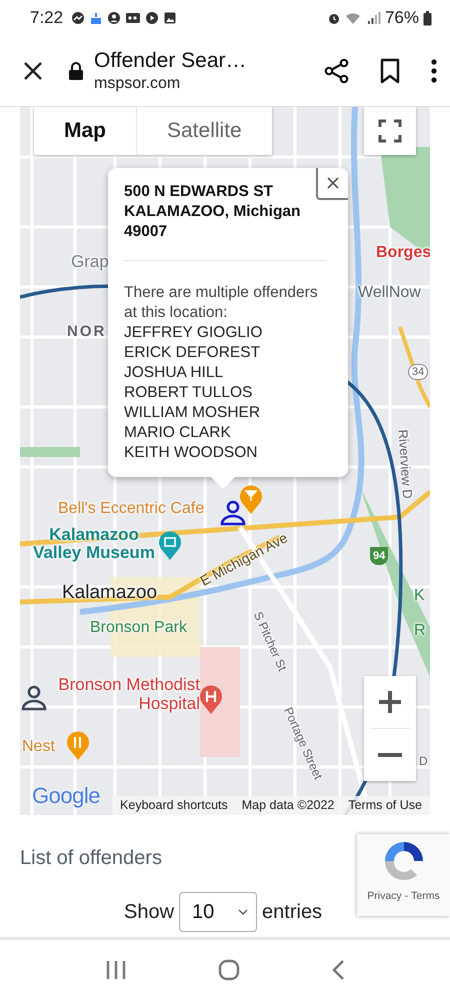 This screenshot has width=450, height=1000. I want to click on account-icon, so click(114, 18).